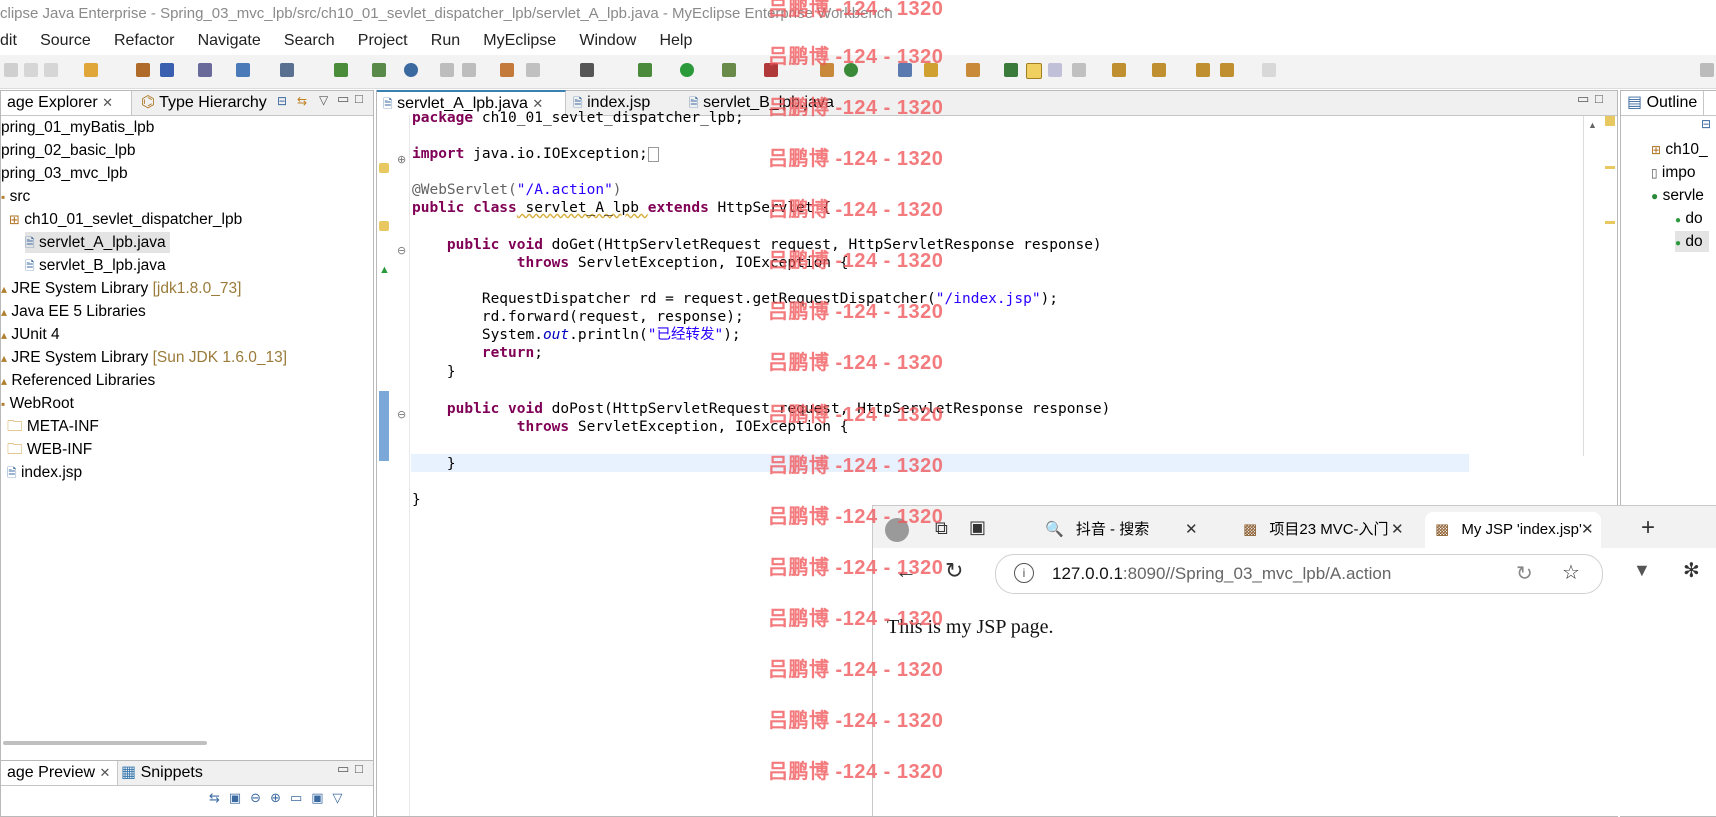  I want to click on whitespace-icon, so click(1079, 70).